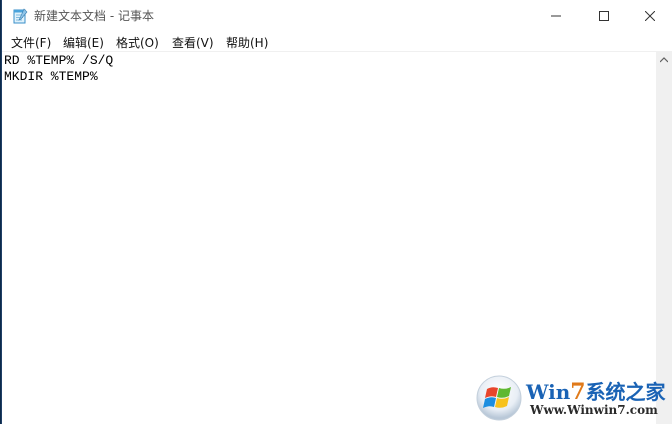 The height and width of the screenshot is (424, 672). I want to click on editor-line: MKDIR %TEMP%, so click(51, 76).